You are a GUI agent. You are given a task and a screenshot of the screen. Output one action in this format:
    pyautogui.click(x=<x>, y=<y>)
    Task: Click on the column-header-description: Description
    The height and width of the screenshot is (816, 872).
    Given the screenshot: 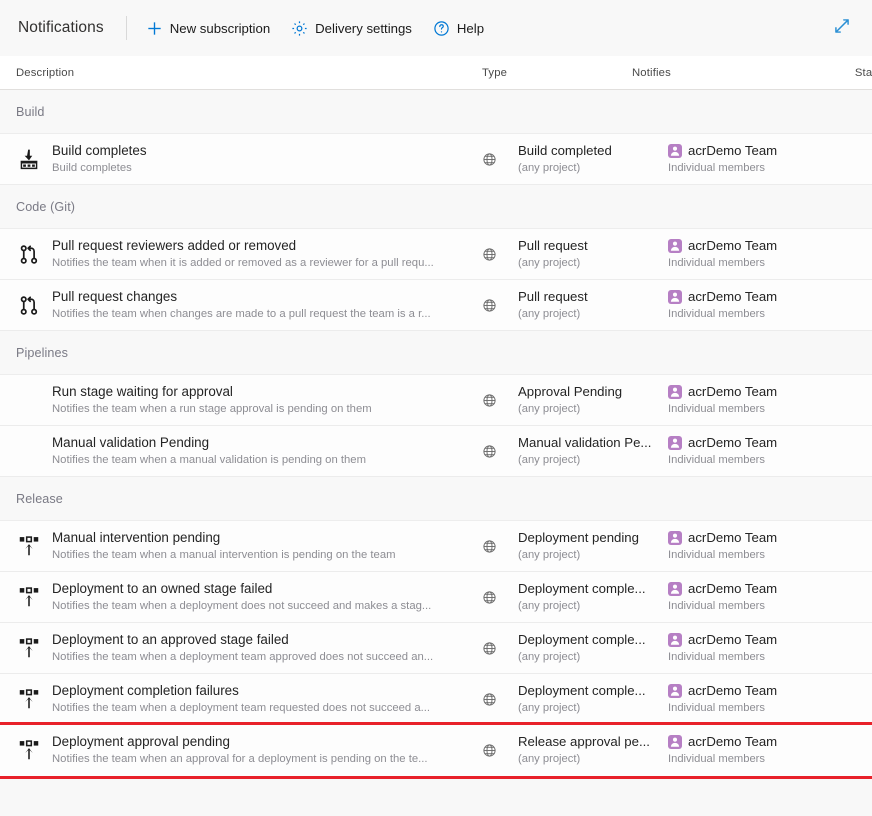 What is the action you would take?
    pyautogui.click(x=249, y=73)
    